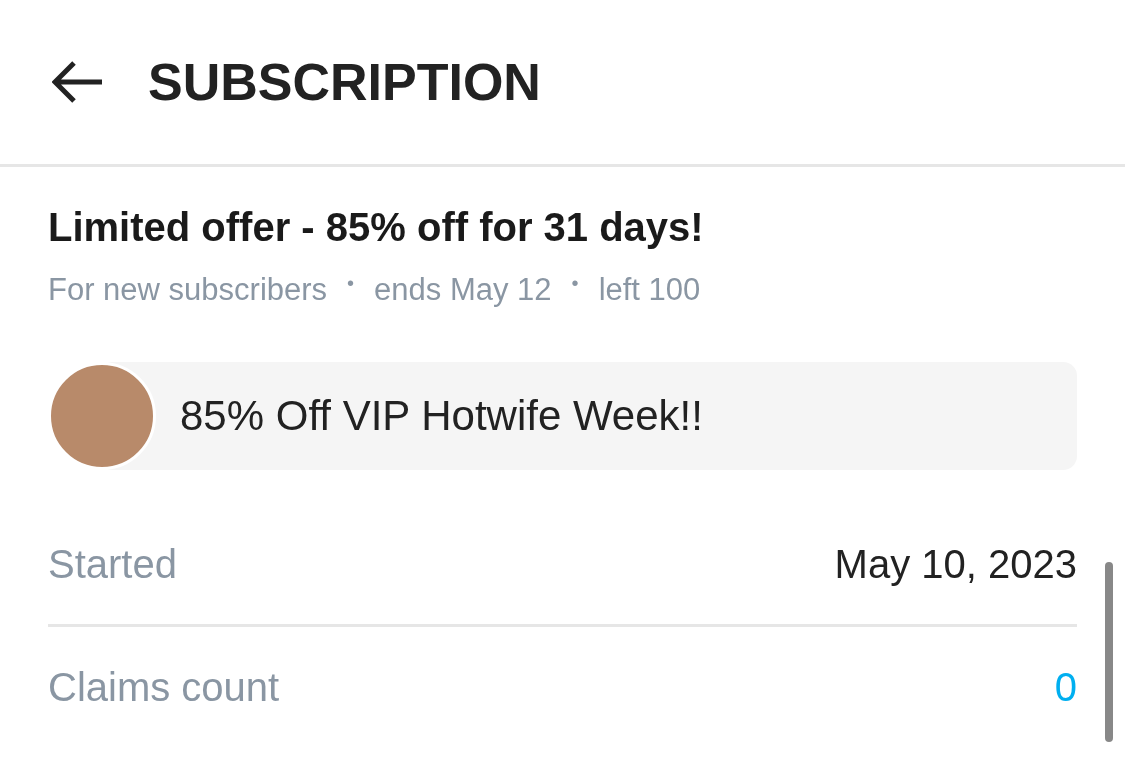  I want to click on back-arrow-icon, so click(78, 82).